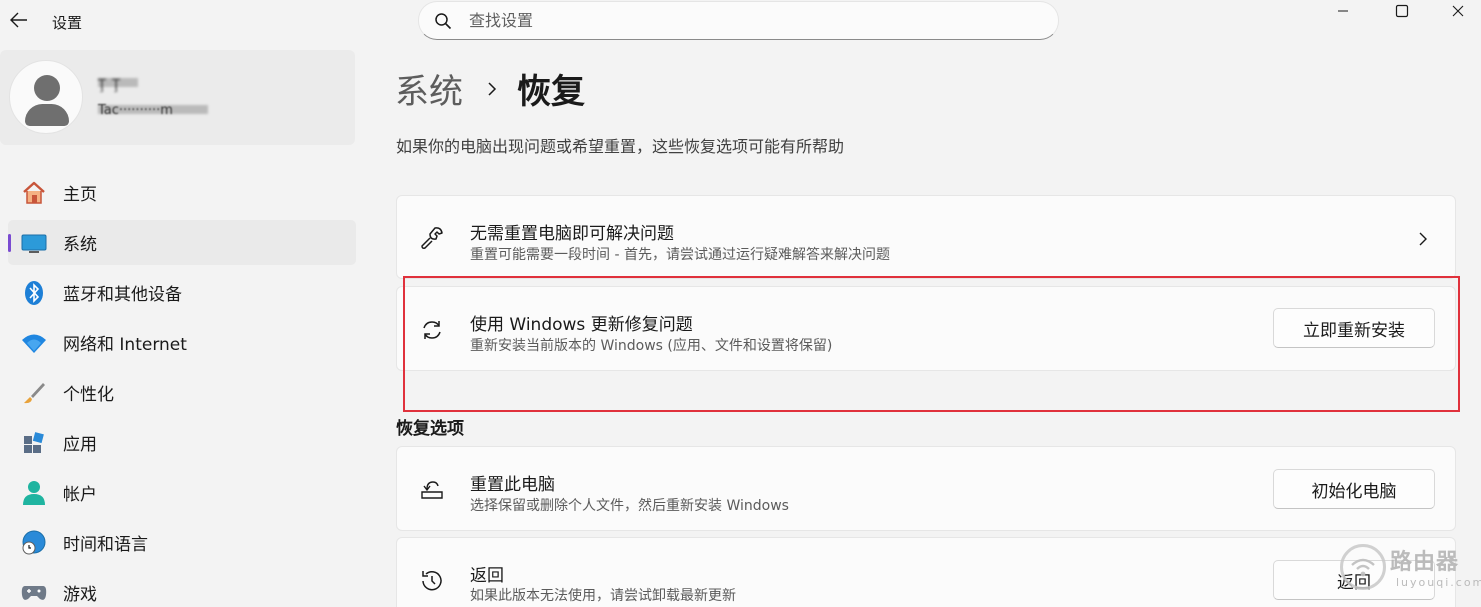 This screenshot has height=607, width=1481. Describe the element at coordinates (1354, 328) in the screenshot. I see `reinstall-now-button: 立即重新安装` at that location.